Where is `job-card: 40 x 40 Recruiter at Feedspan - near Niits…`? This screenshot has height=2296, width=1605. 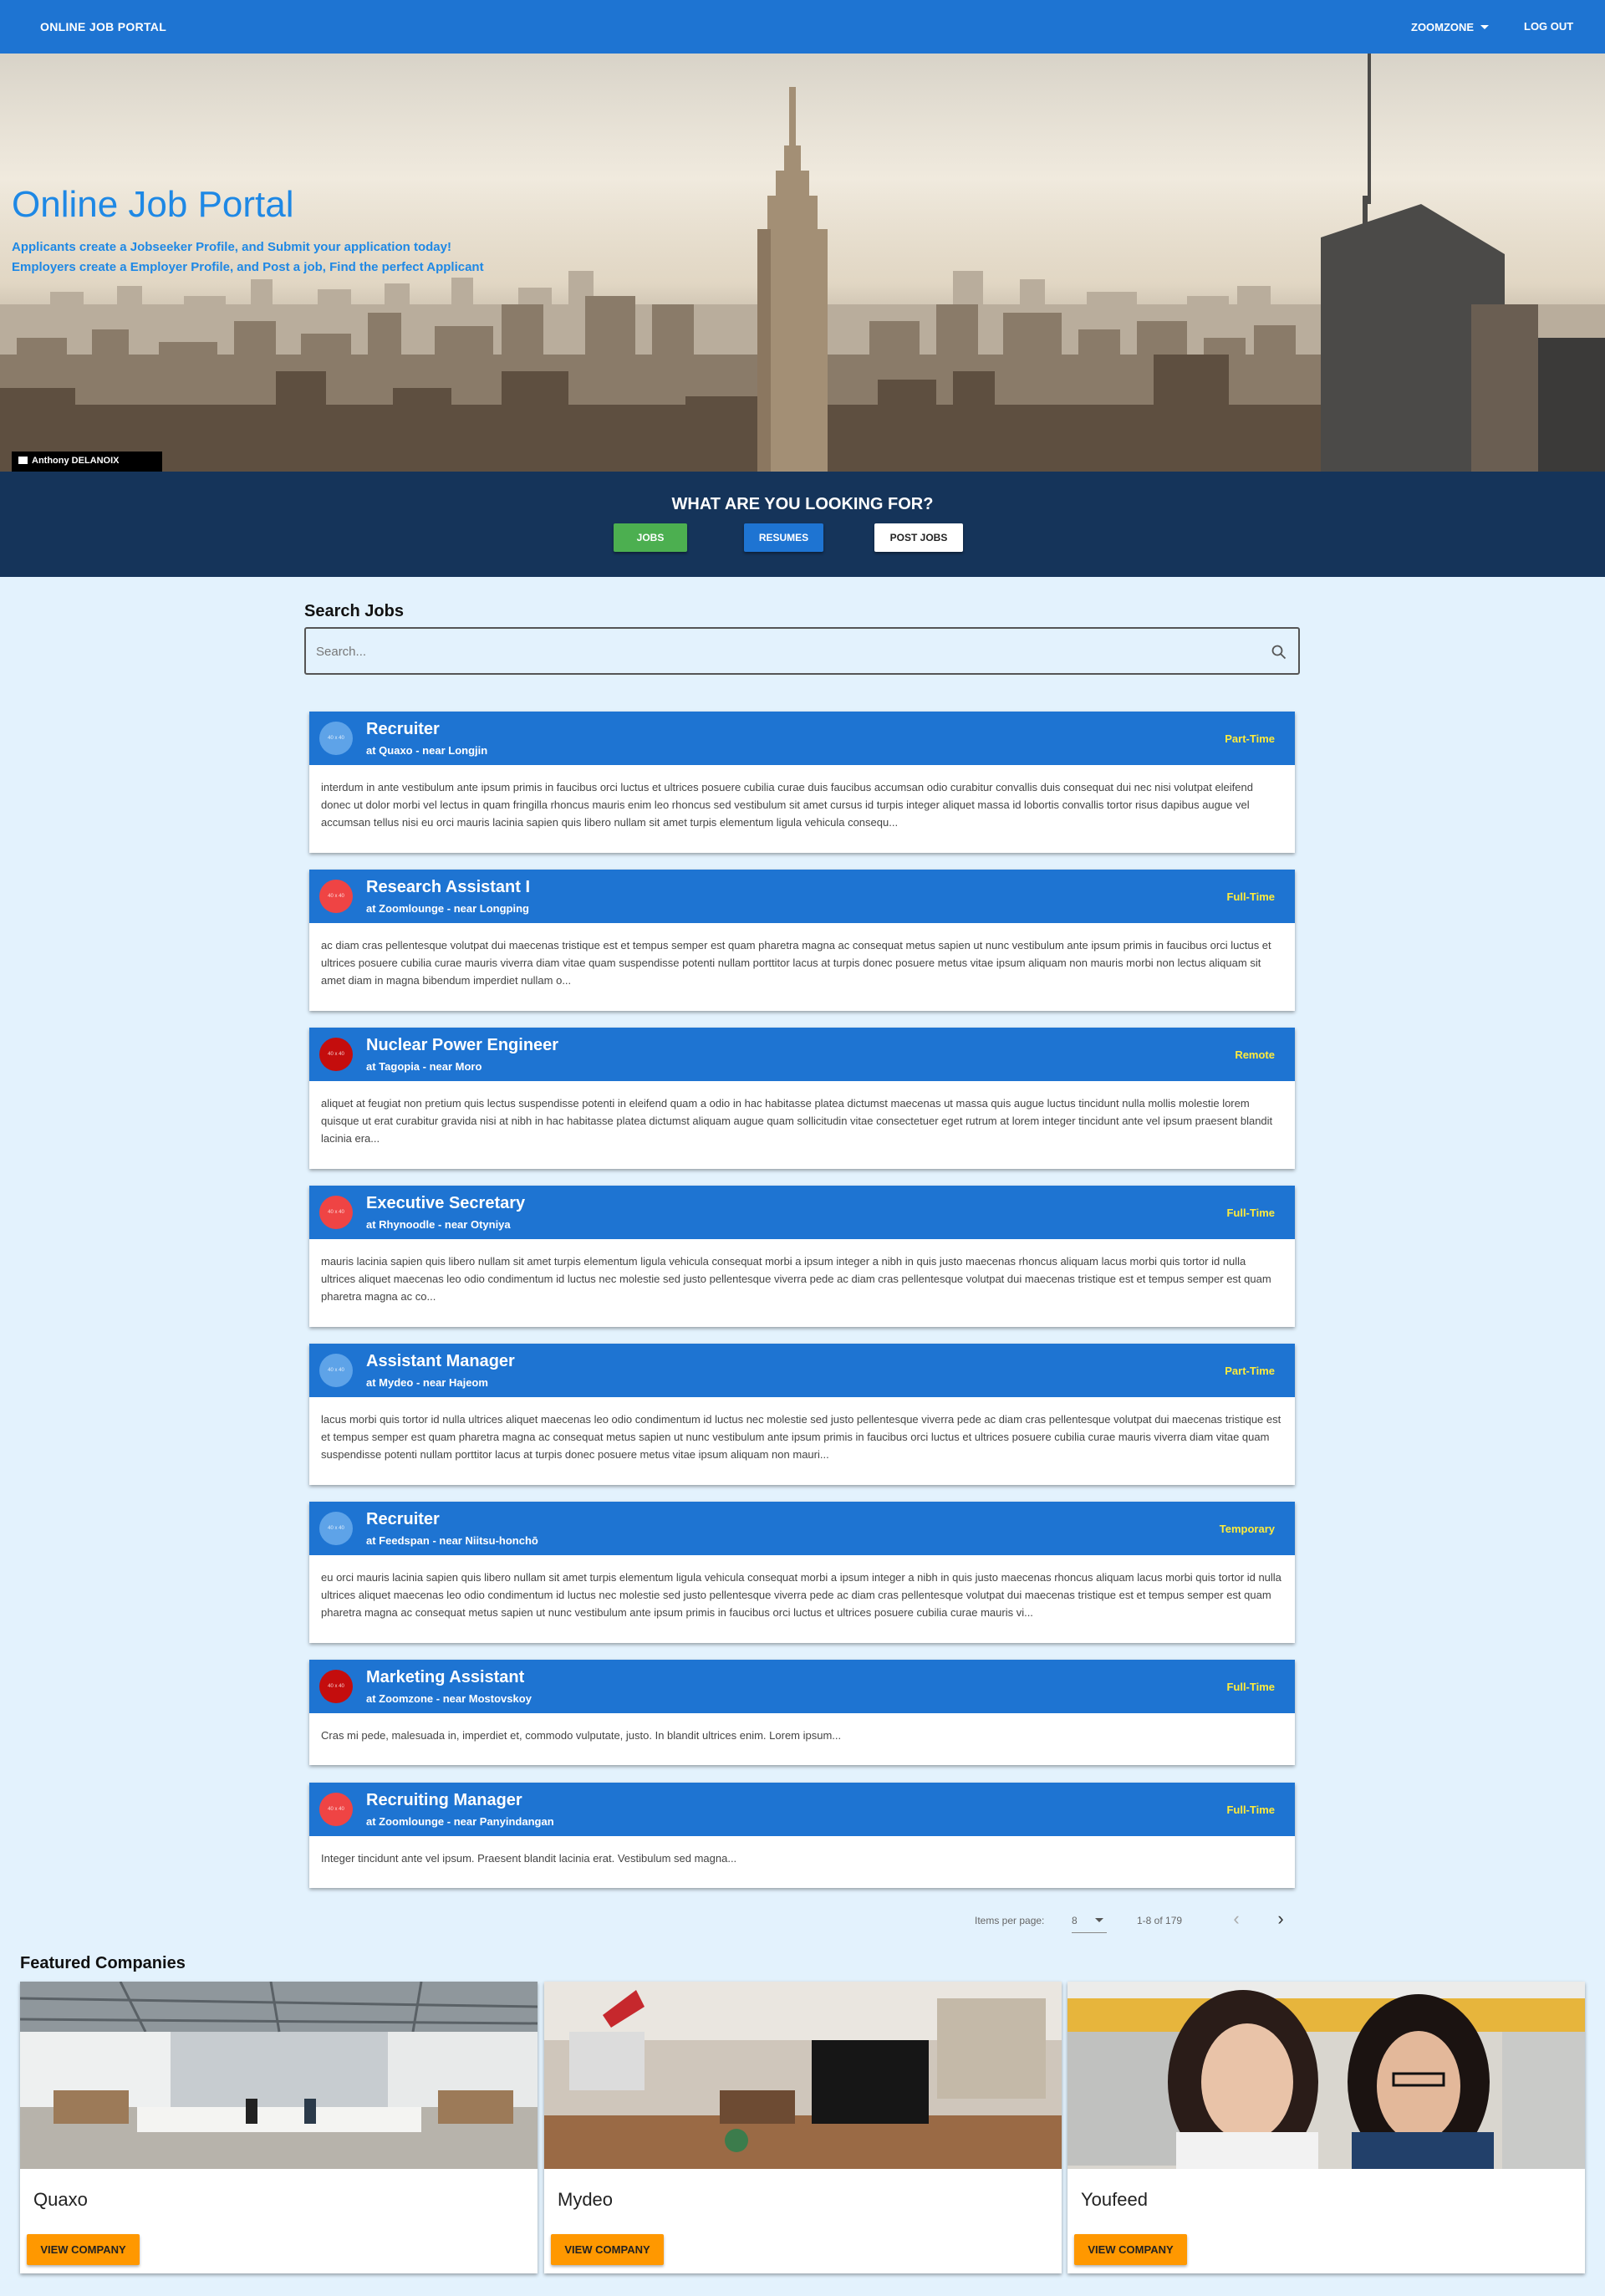 job-card: 40 x 40 Recruiter at Feedspan - near Niits… is located at coordinates (802, 1572).